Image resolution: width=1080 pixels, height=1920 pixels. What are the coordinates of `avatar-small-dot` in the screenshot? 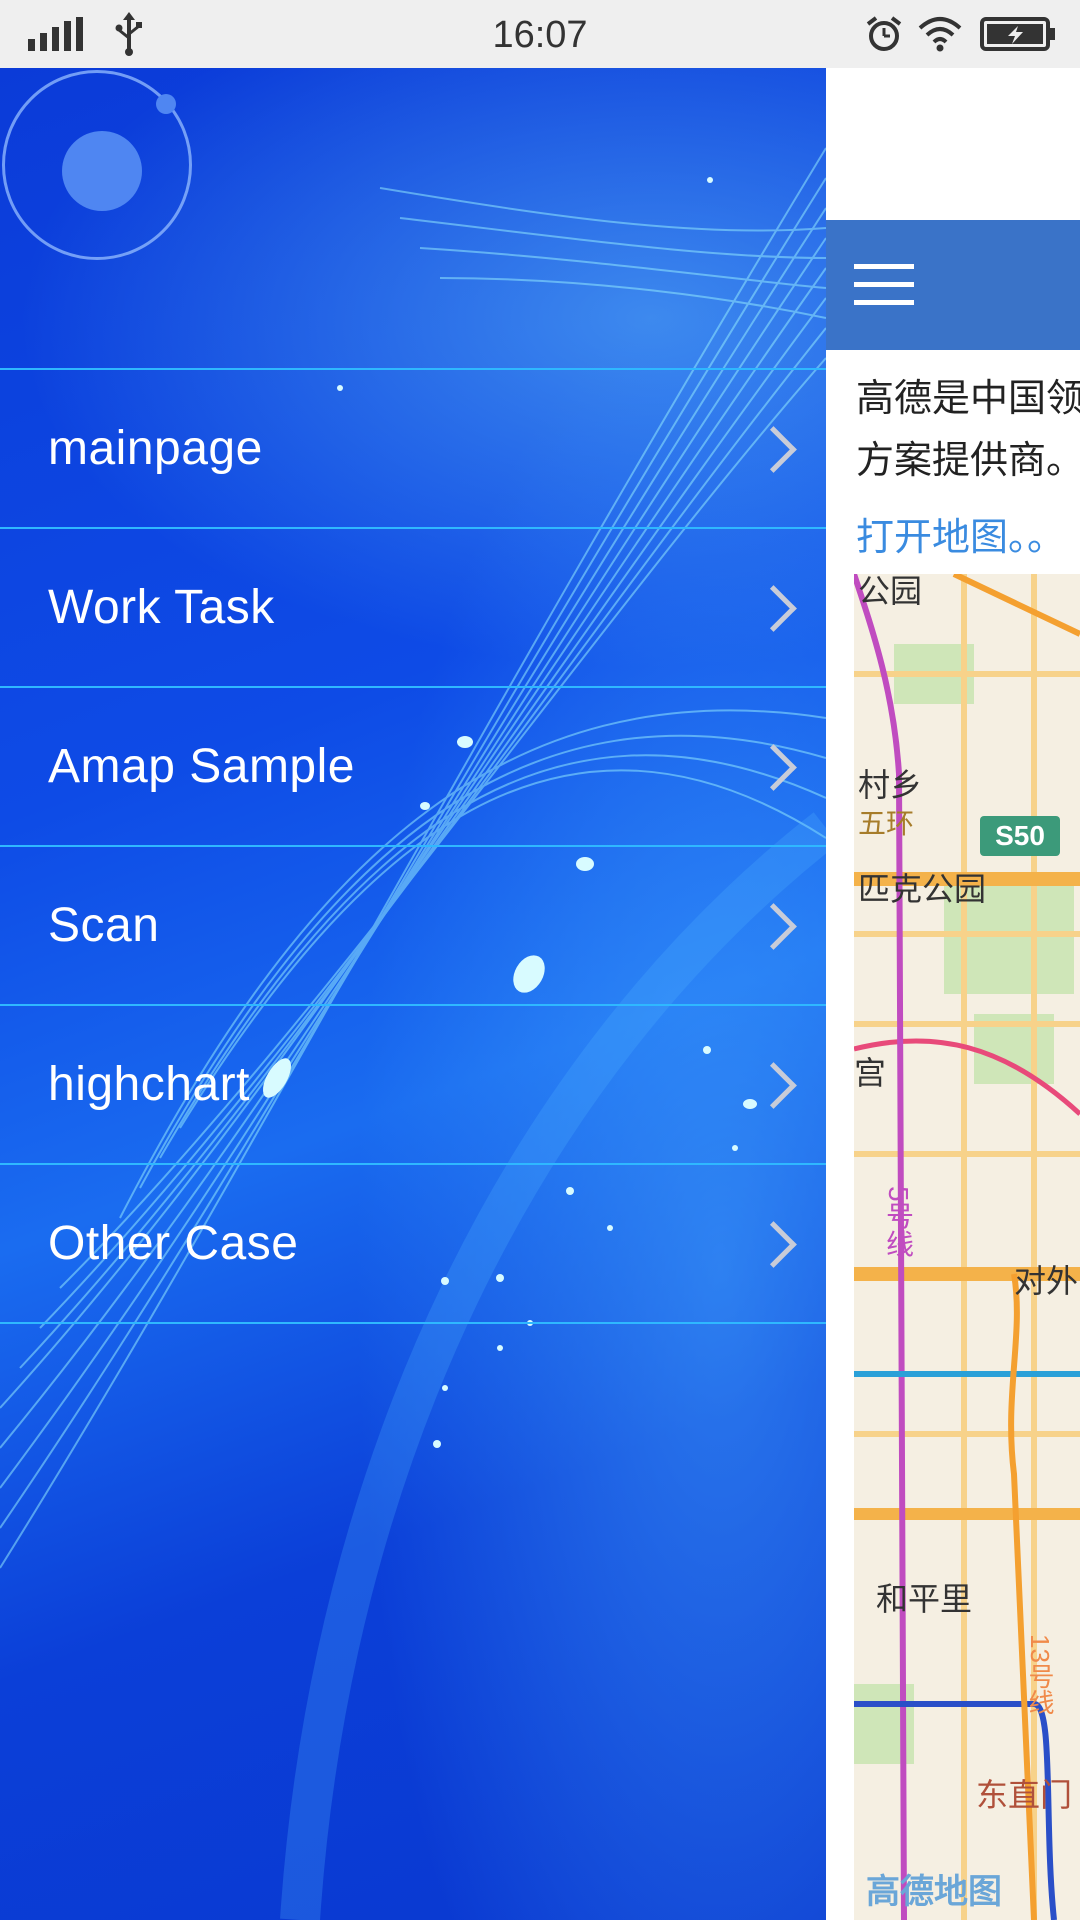 It's located at (166, 104).